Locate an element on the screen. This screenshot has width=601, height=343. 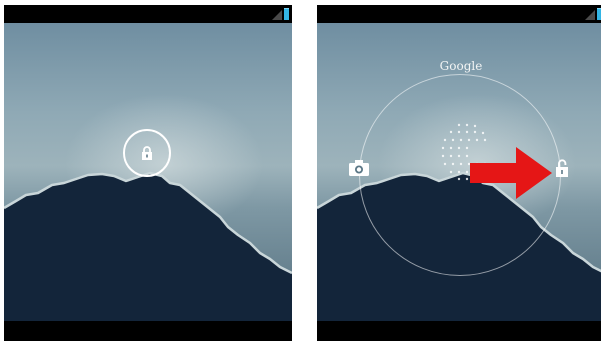
lock-open-icon is located at coordinates (562, 168).